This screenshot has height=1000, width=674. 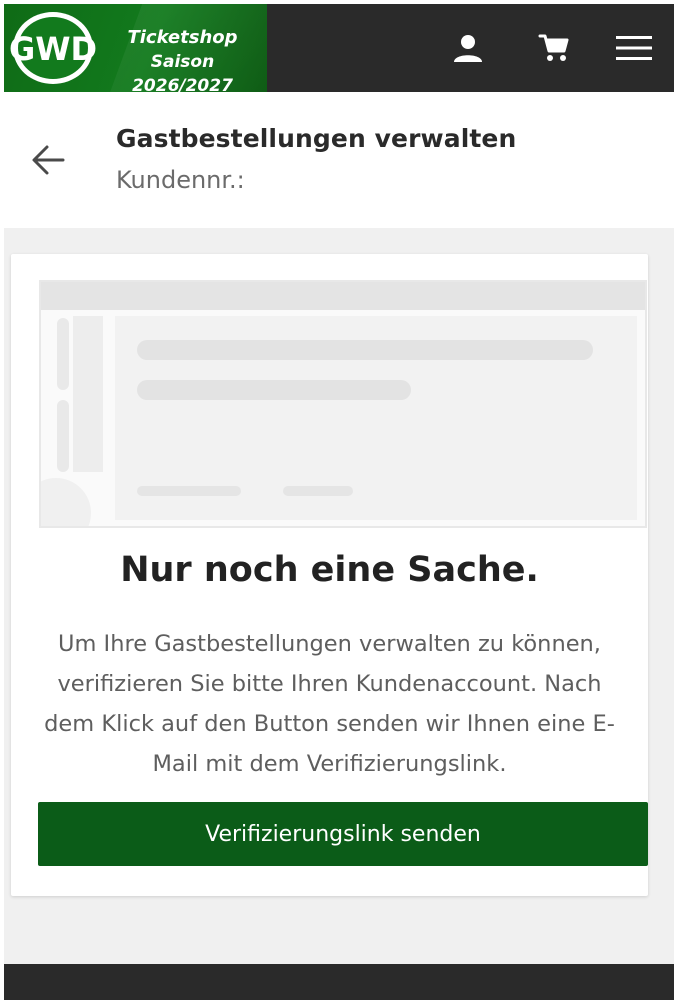 What do you see at coordinates (329, 570) in the screenshot?
I see `card-headline: Nur noch eine Sache.` at bounding box center [329, 570].